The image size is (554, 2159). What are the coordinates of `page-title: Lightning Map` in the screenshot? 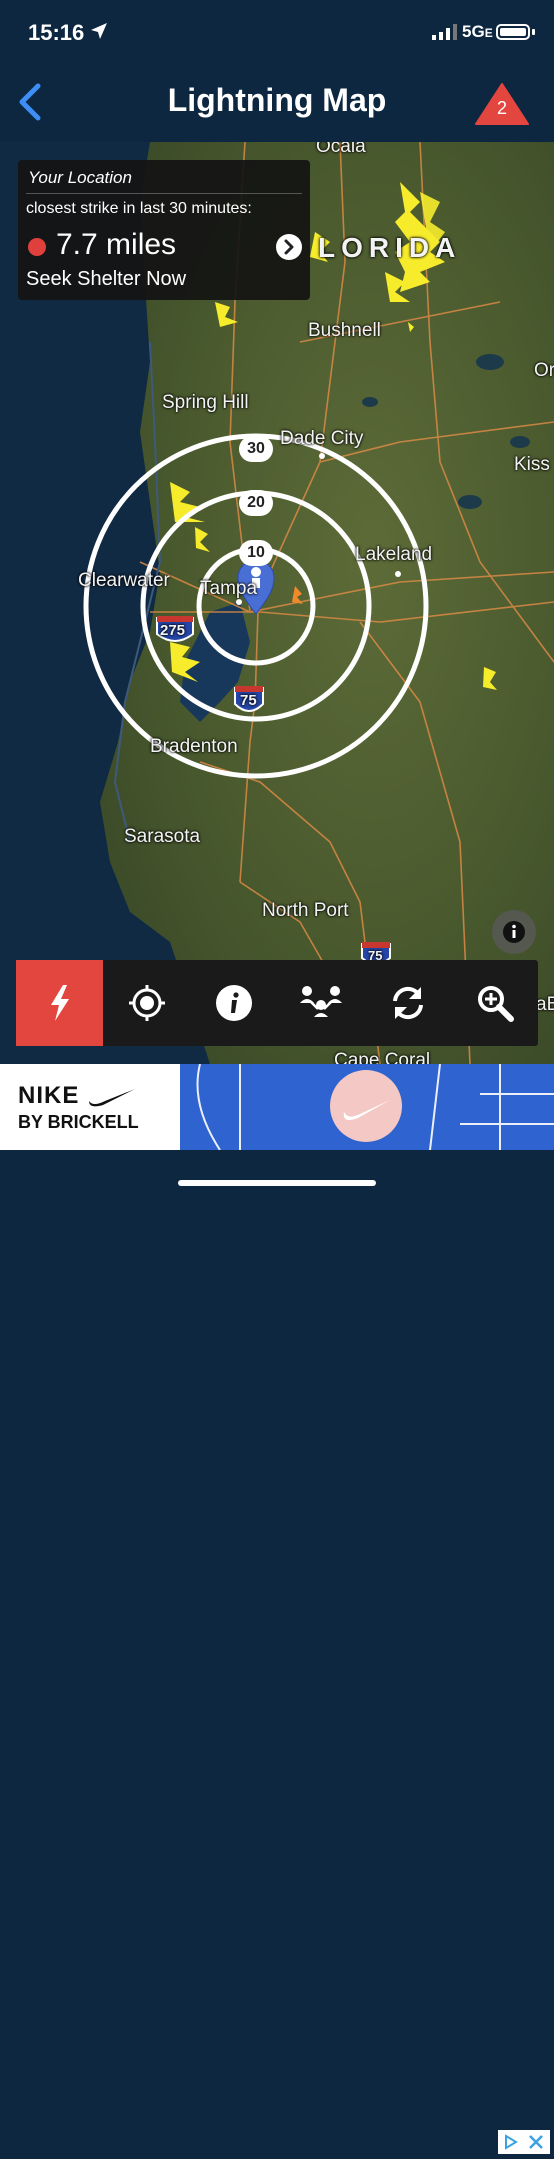 It's located at (277, 100).